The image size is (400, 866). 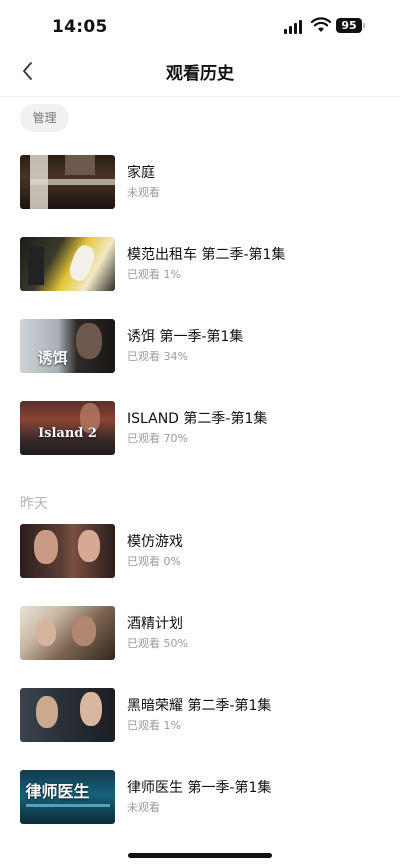 I want to click on page-title: 观看历史, so click(x=200, y=74).